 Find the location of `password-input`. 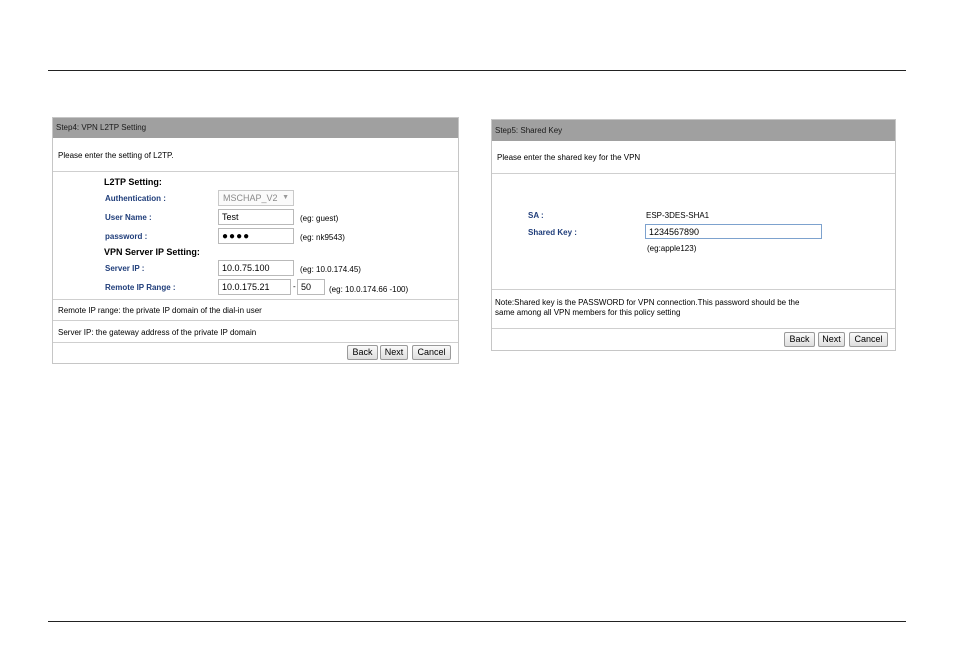

password-input is located at coordinates (256, 236).